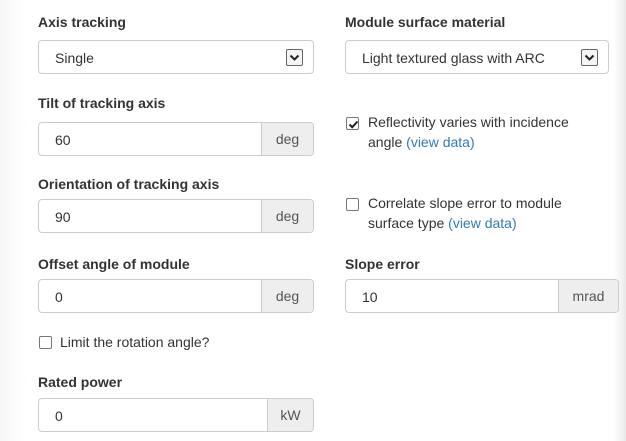  Describe the element at coordinates (352, 204) in the screenshot. I see `correlate-checkbox` at that location.